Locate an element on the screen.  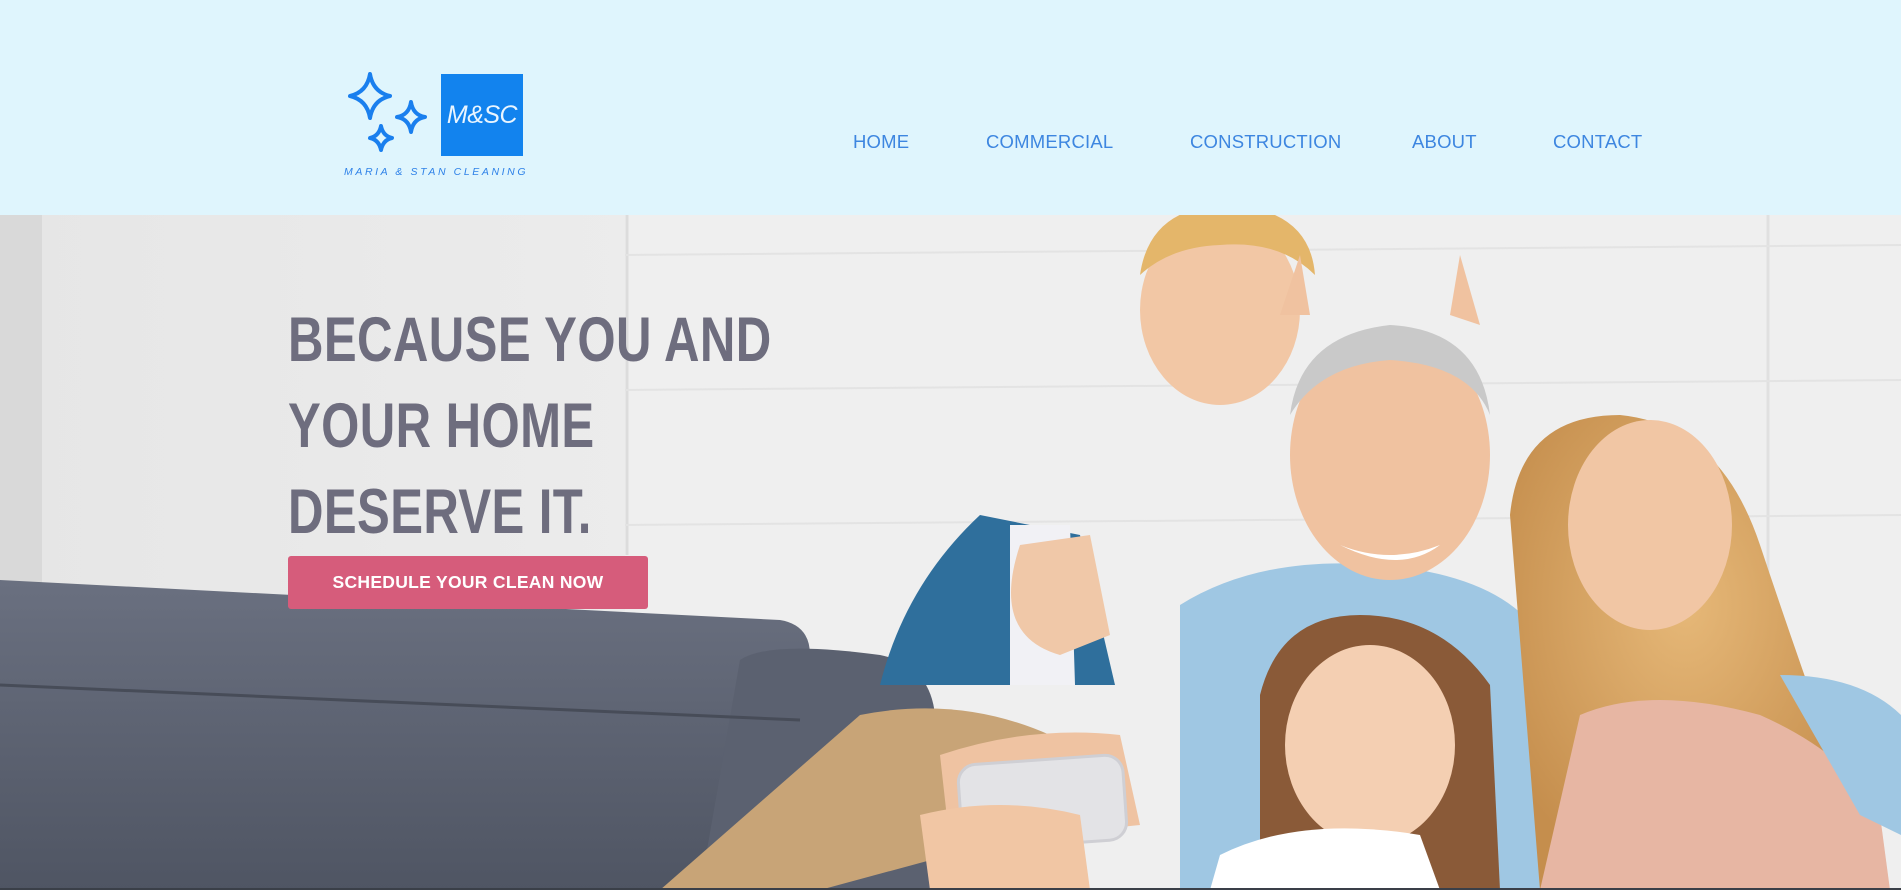
hero-headline-line: BECAUSE YOU AND is located at coordinates (530, 340).